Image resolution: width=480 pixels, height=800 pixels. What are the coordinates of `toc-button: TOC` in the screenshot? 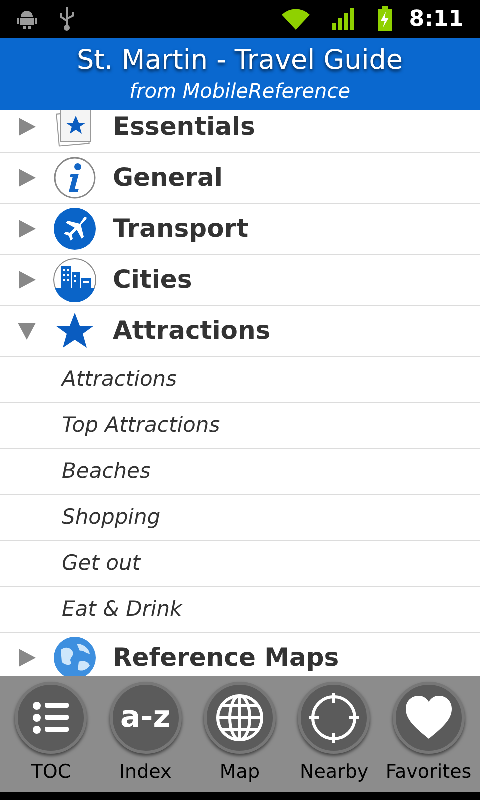 It's located at (51, 734).